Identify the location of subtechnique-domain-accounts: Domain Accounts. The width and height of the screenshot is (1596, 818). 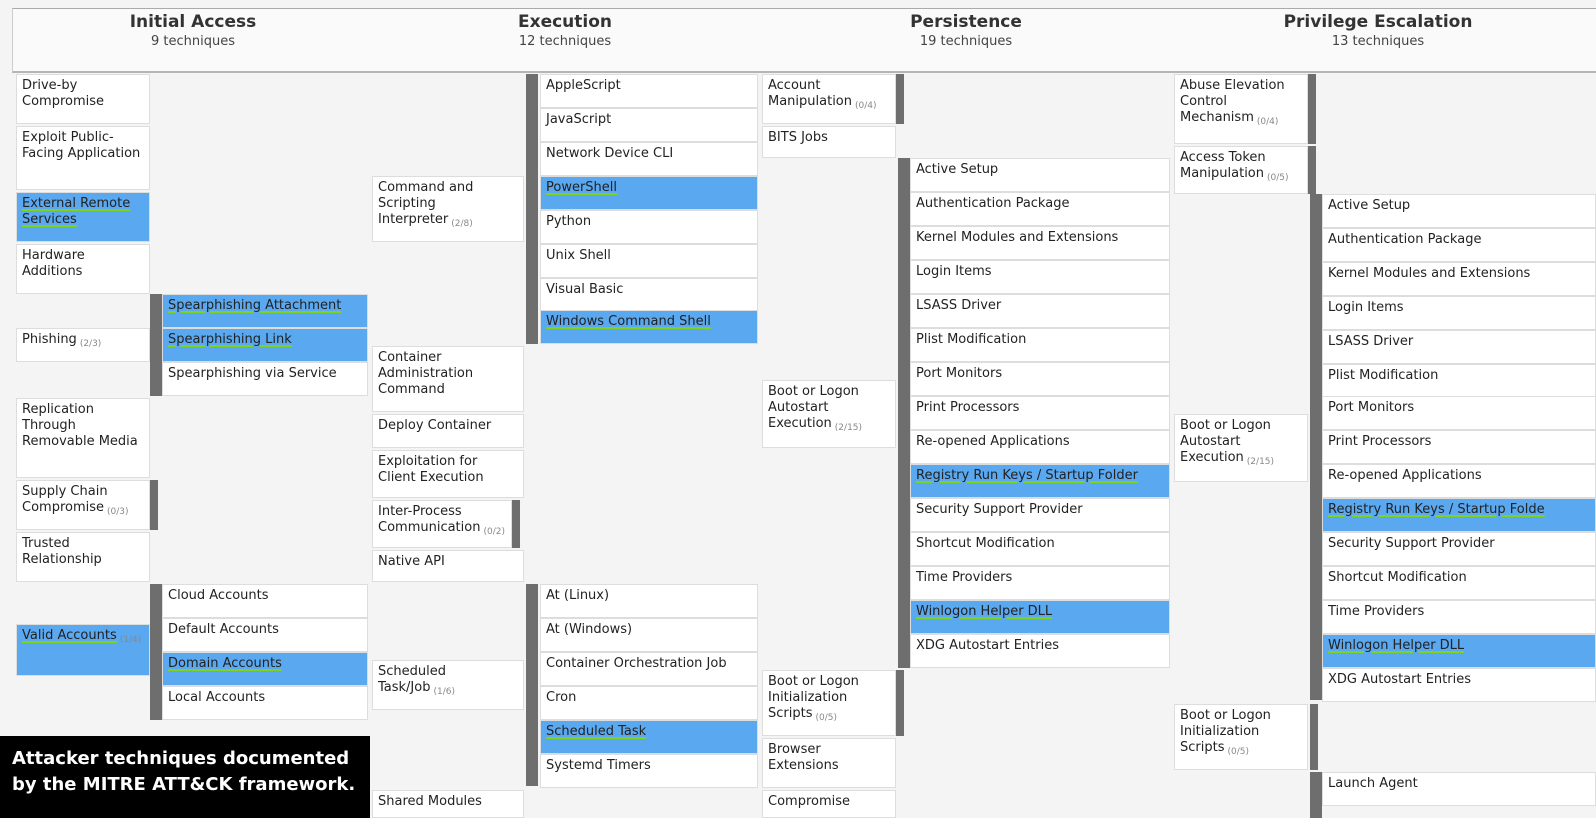
(265, 669).